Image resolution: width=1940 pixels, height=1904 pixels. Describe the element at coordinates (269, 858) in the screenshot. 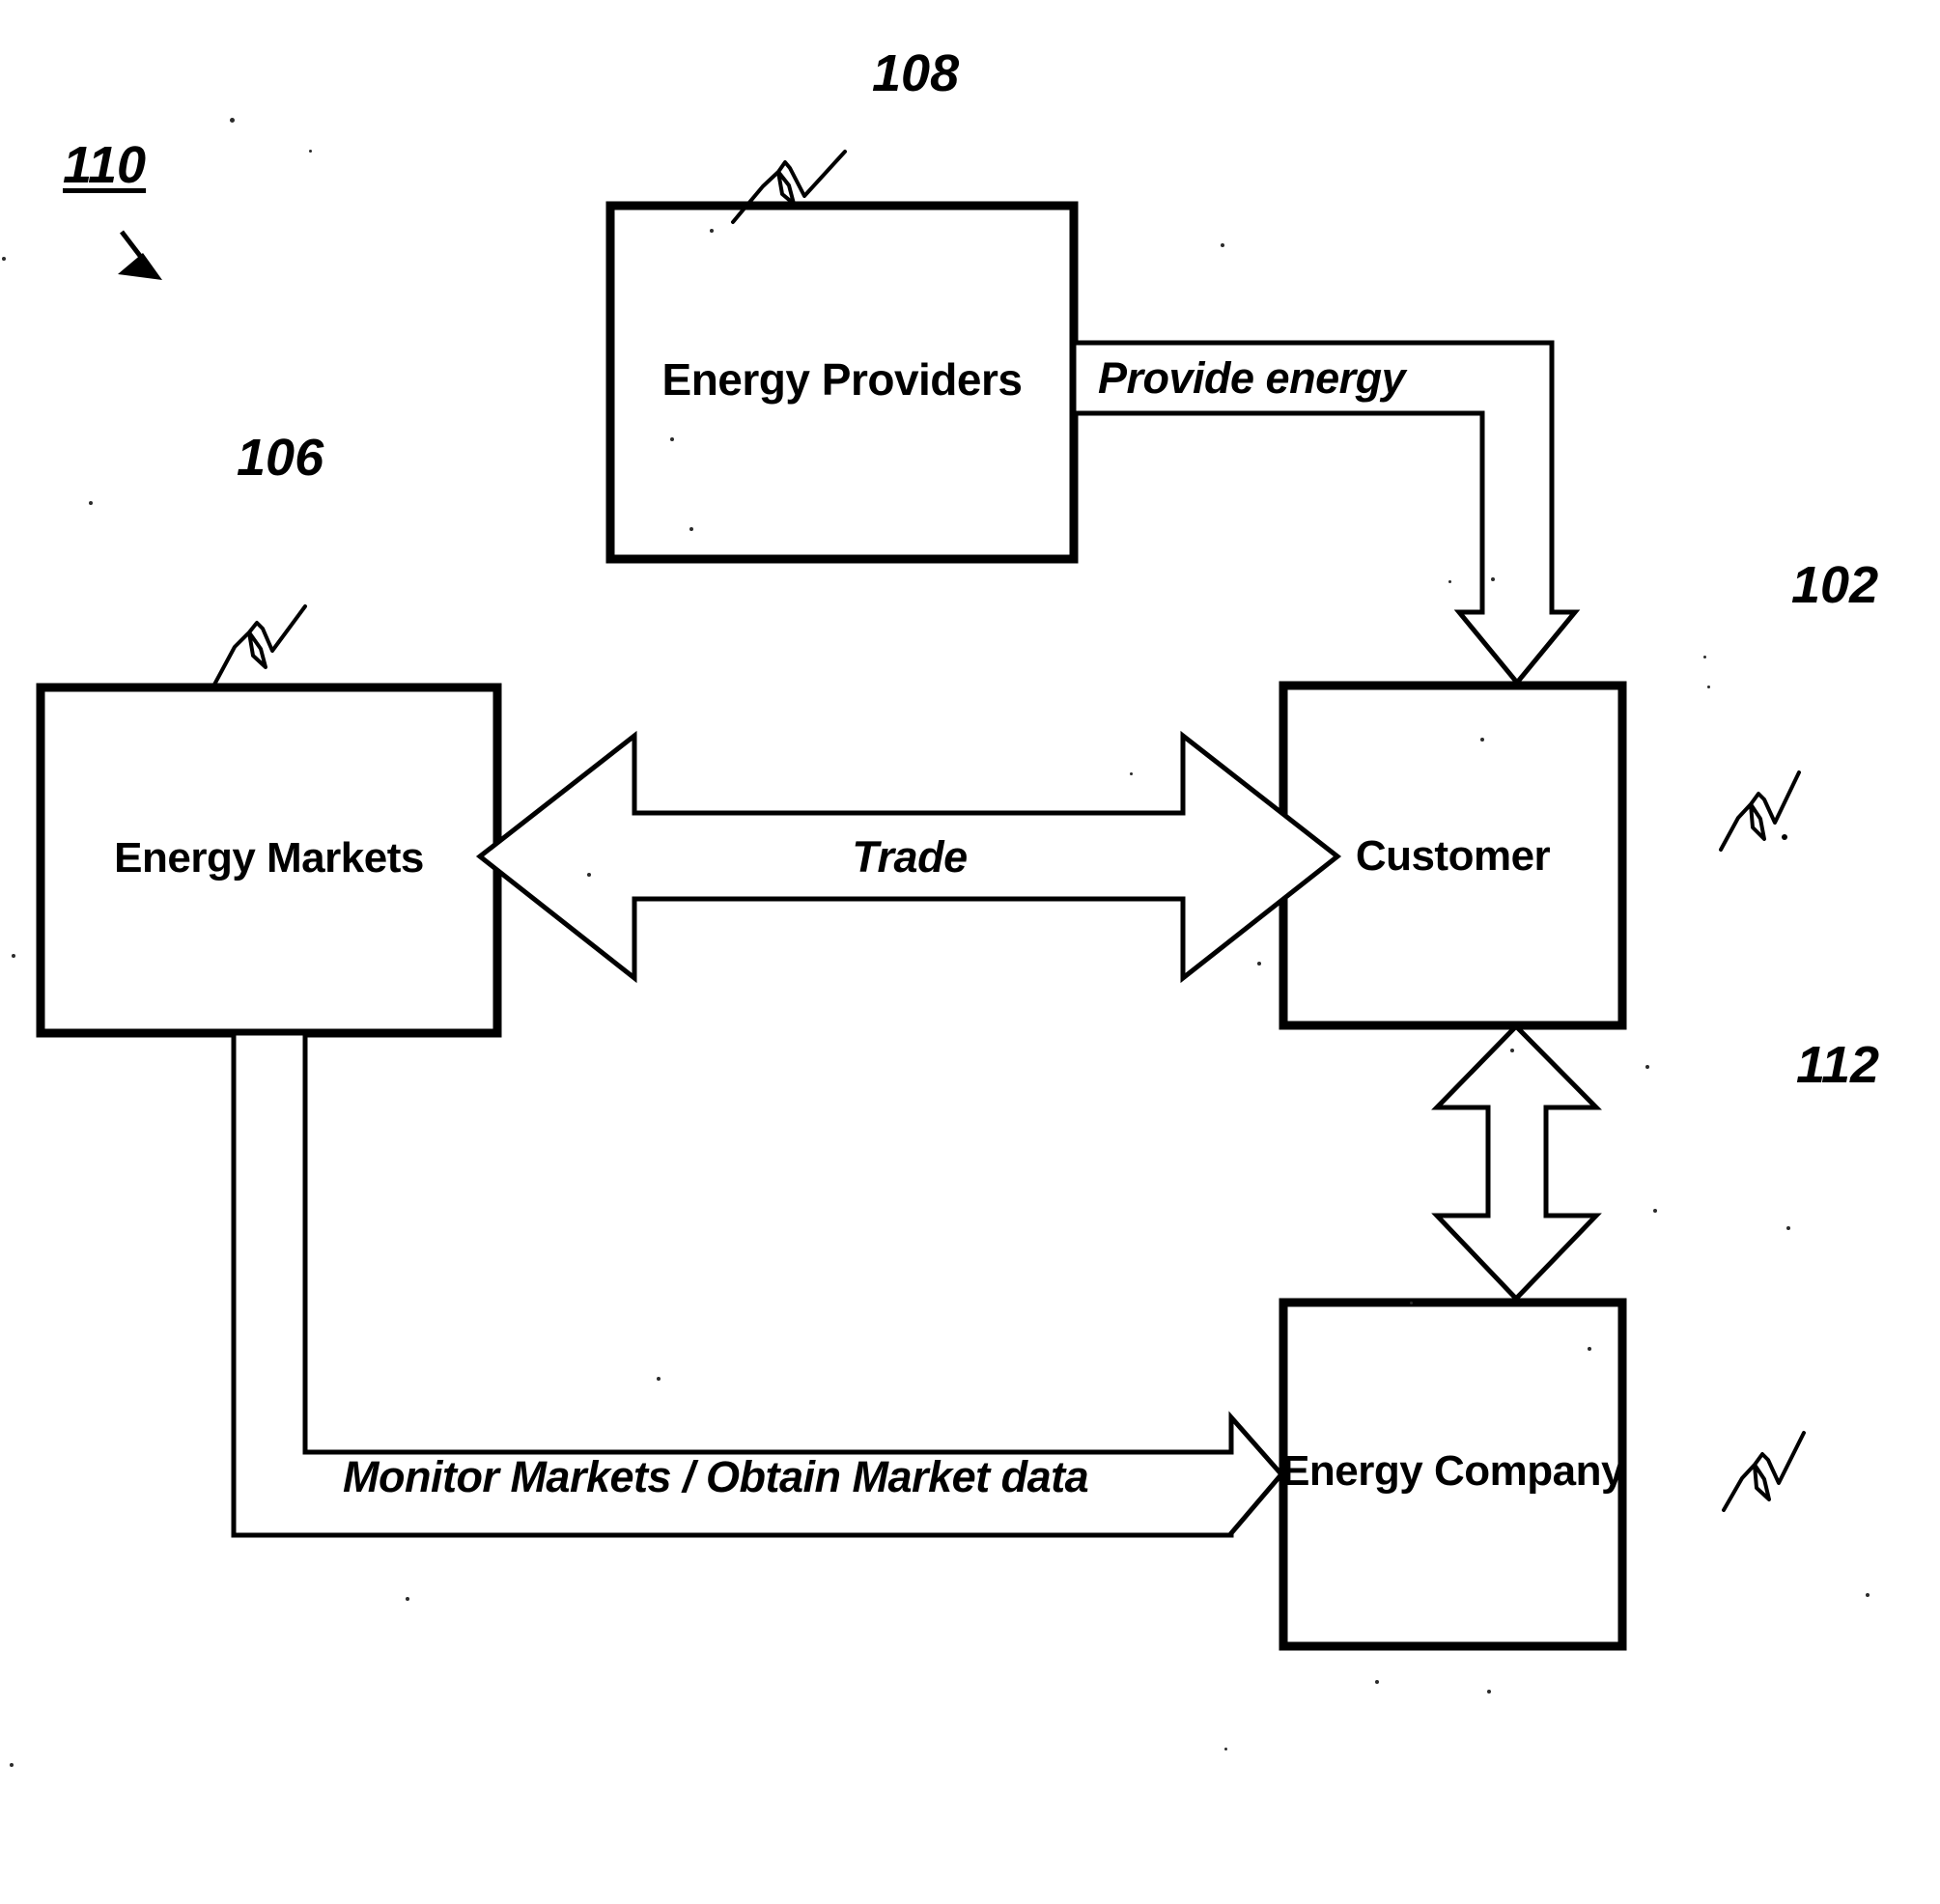

I see `energy-markets-label: Energy Markets` at that location.